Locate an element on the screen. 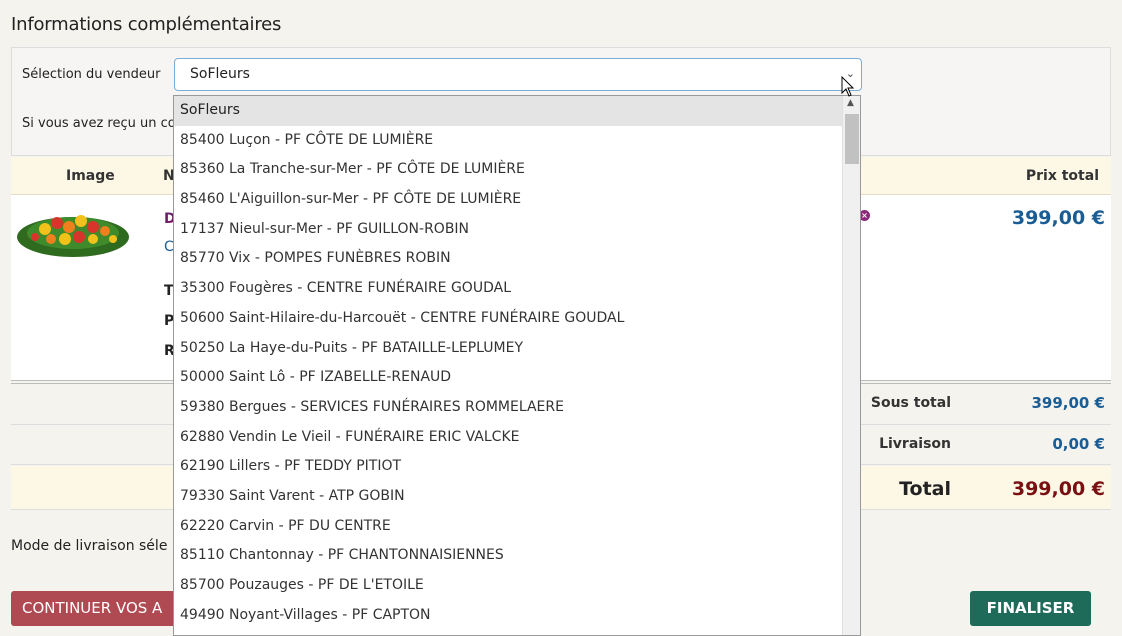 This screenshot has width=1122, height=636. item-price: 399,00 € is located at coordinates (1058, 218).